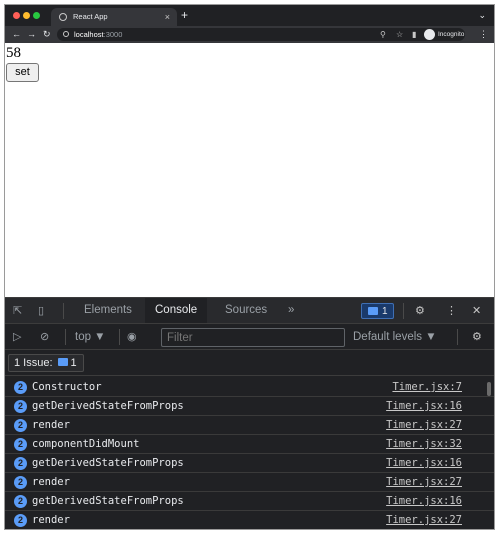 Image resolution: width=500 pixels, height=535 pixels. Describe the element at coordinates (483, 34) in the screenshot. I see `browser-menu-icon: ⋮` at that location.